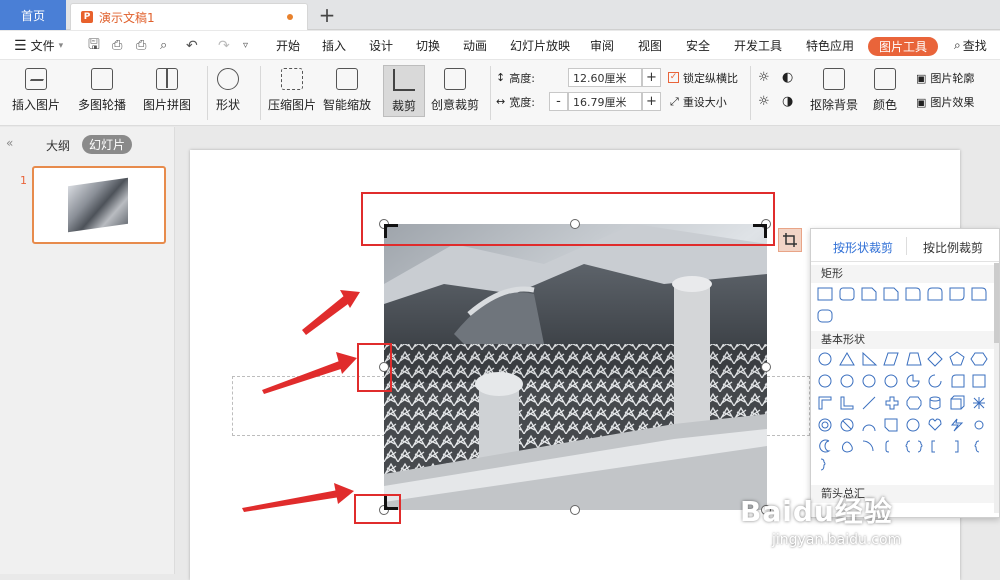 This screenshot has width=1000, height=580. I want to click on height-label-text: 高度:, so click(522, 78).